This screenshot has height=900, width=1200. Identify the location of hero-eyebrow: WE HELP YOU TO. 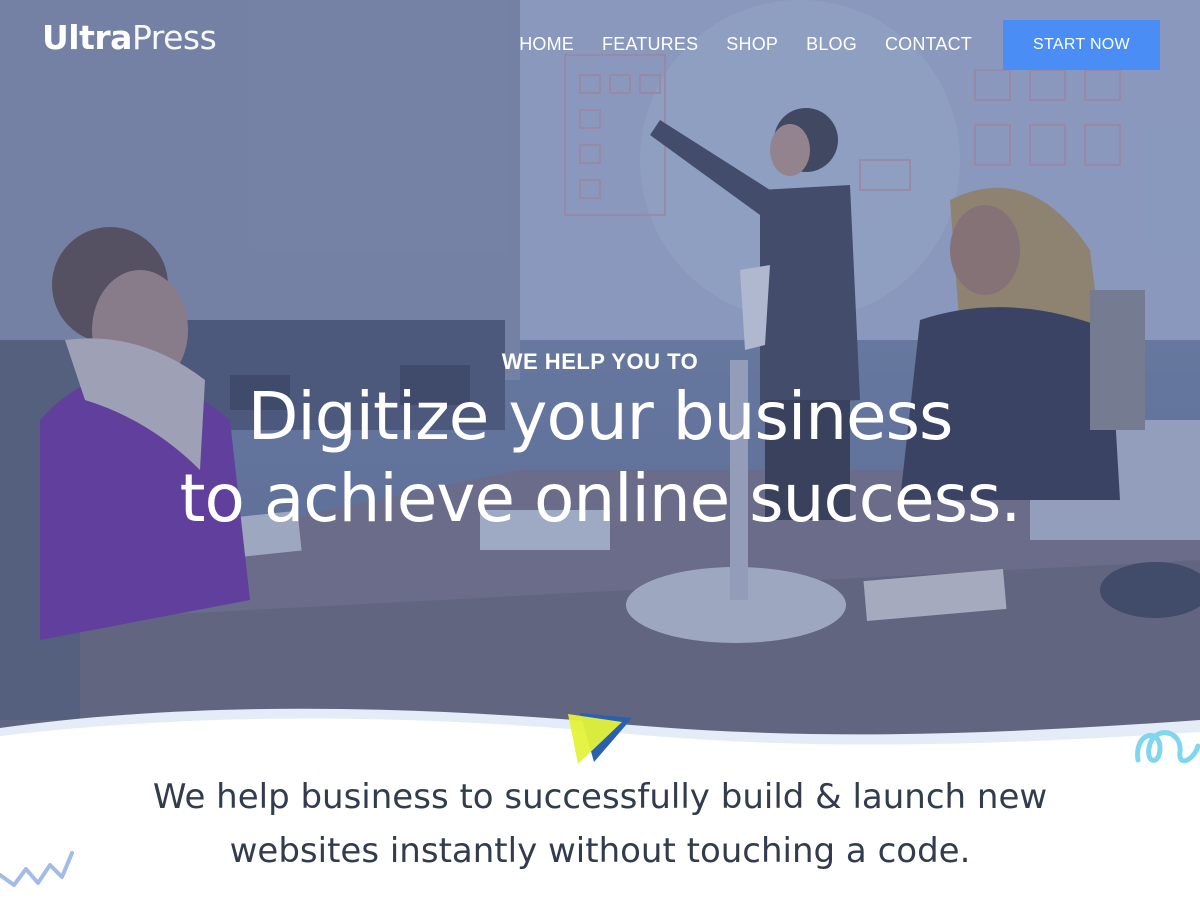
(600, 361).